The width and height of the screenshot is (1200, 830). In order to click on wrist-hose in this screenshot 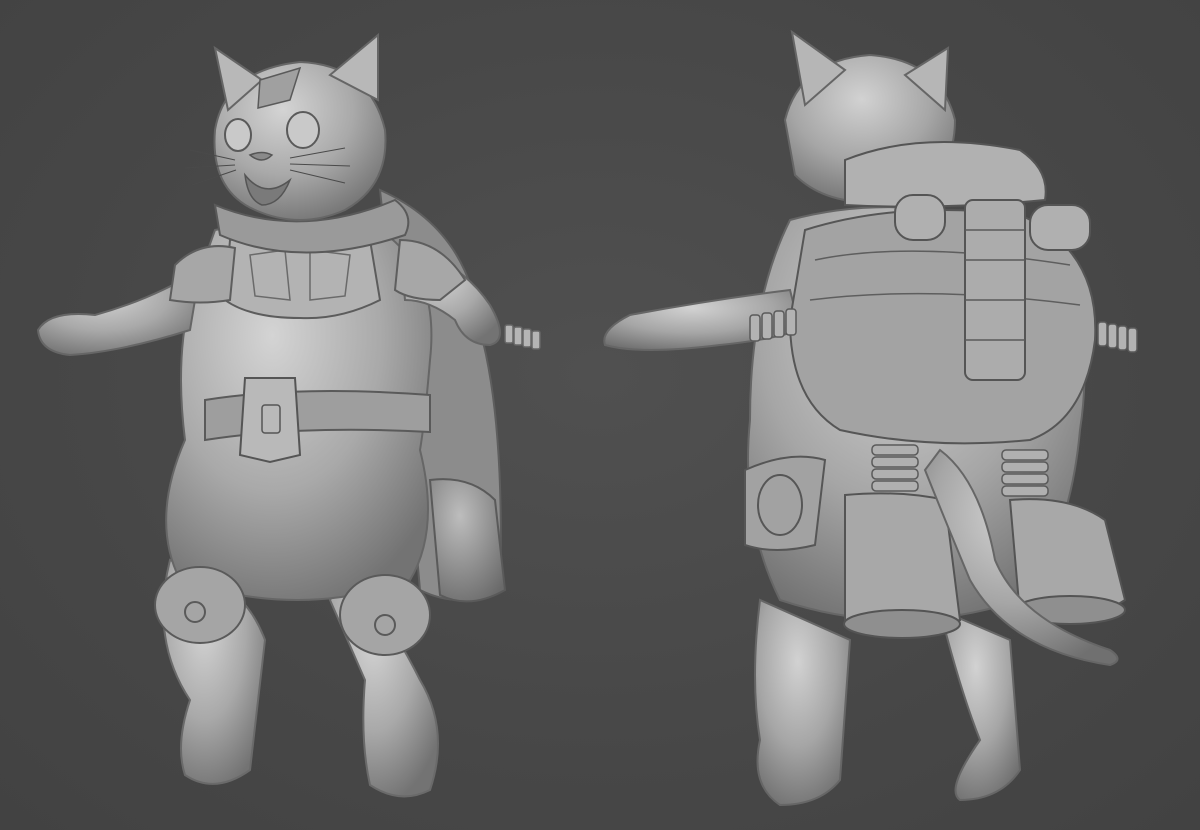, I will do `click(522, 337)`.